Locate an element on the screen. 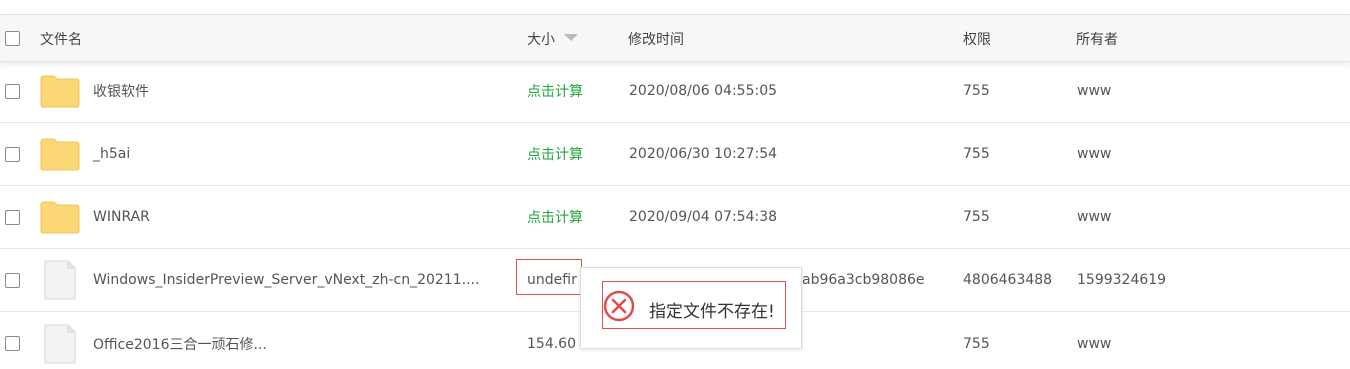  header-size: 大小 is located at coordinates (541, 39).